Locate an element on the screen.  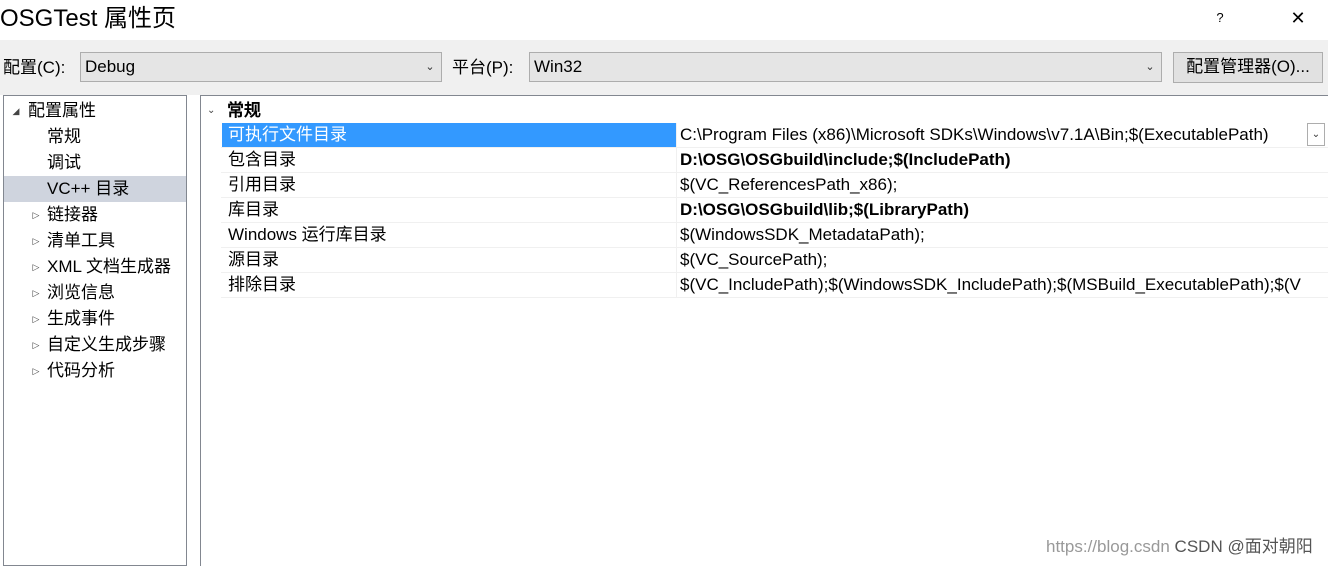
property-row: 库目录 D:\OSG\OSGbuild\lib;$(LibraryPath) is located at coordinates (774, 210).